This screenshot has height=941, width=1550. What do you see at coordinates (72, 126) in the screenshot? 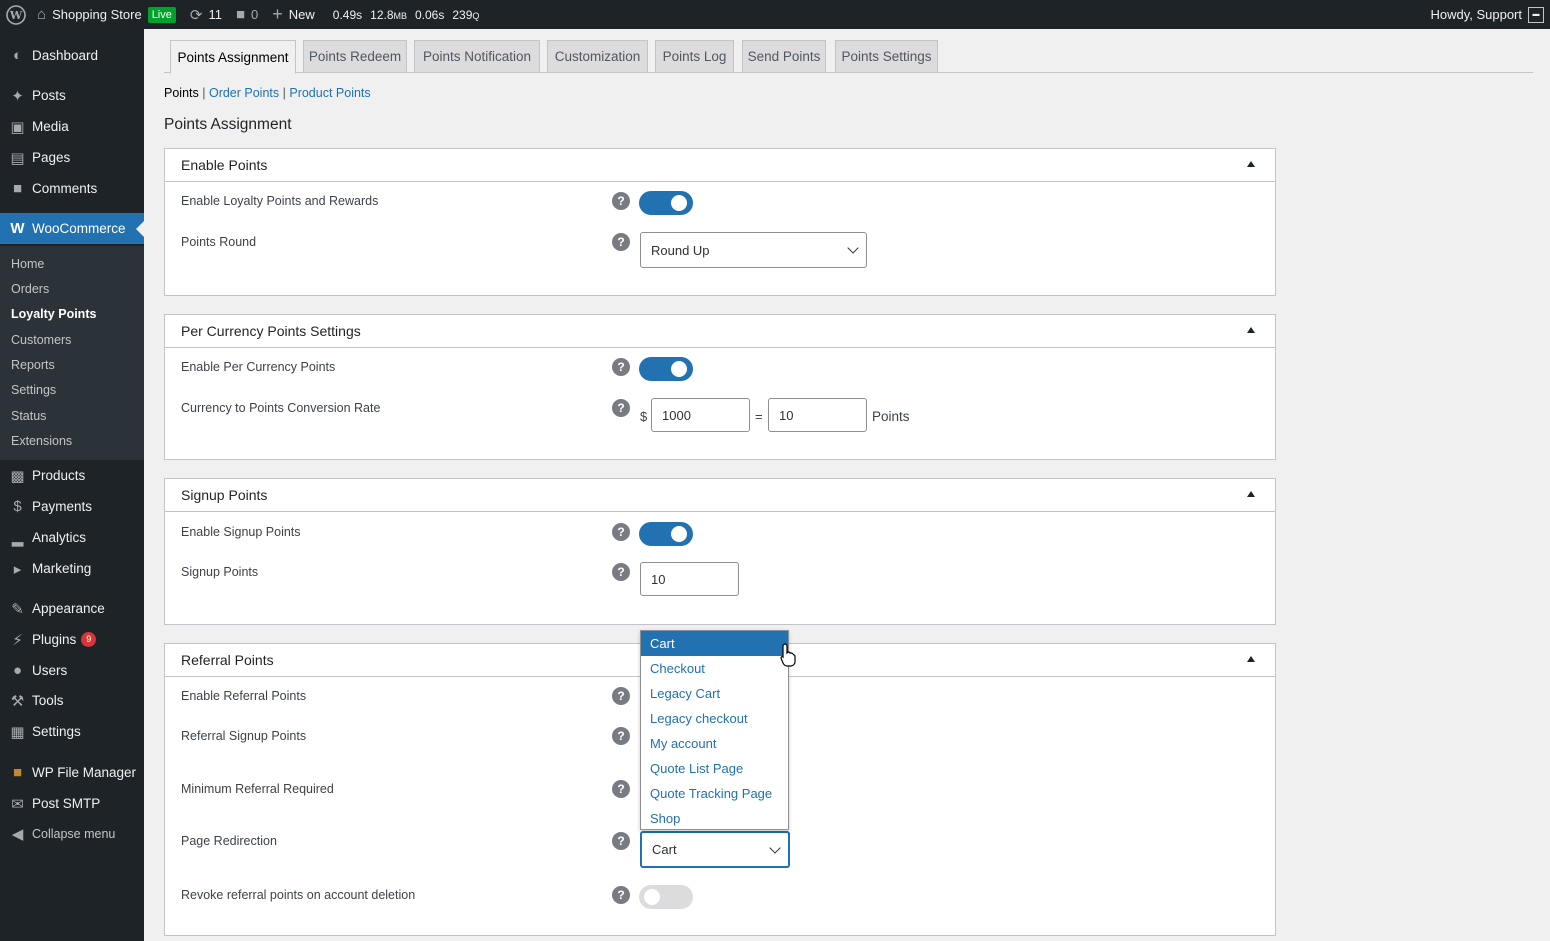
I see `sidebar-item-media: ▣ Media` at bounding box center [72, 126].